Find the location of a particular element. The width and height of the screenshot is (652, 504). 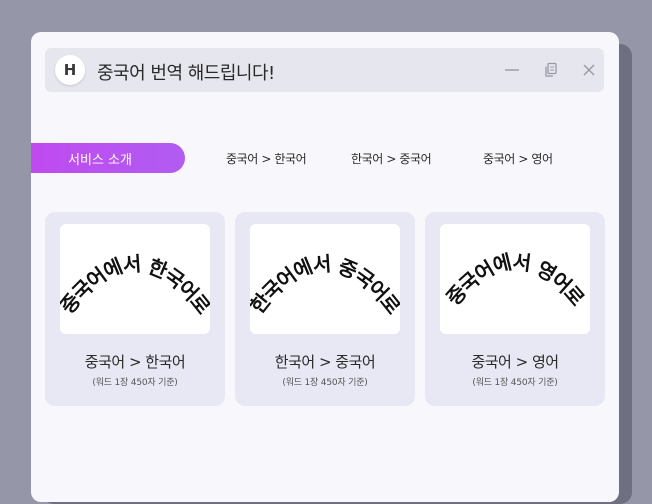

service-card-chinese-korean: 중국어에서 한국어로 중국어 > 한국어 (워드 1장 450자 기준) is located at coordinates (135, 309).